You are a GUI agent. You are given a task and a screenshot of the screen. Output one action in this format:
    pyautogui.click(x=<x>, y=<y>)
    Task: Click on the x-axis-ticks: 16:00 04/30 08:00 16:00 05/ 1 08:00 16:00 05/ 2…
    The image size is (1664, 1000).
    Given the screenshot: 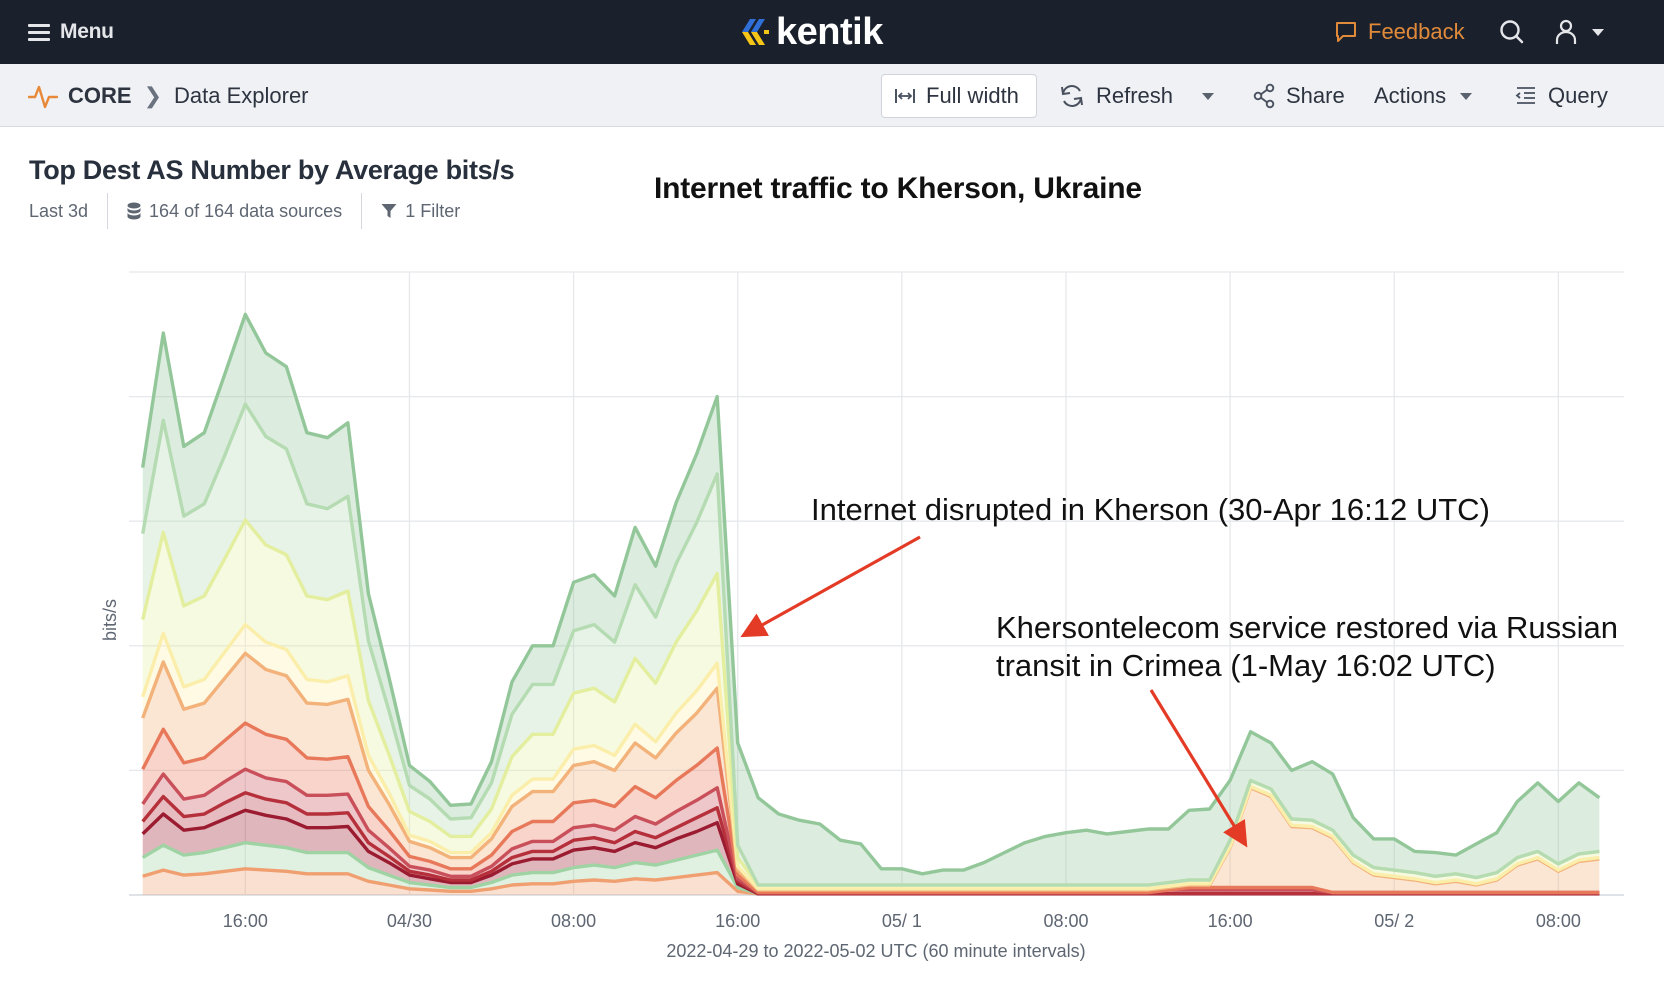 What is the action you would take?
    pyautogui.click(x=902, y=921)
    